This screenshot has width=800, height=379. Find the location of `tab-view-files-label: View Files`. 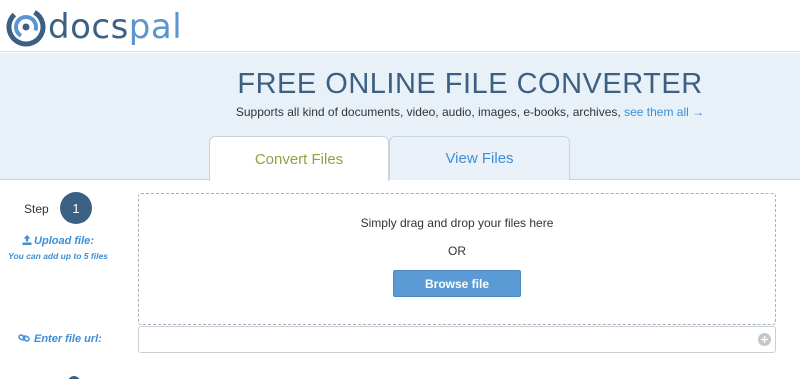

tab-view-files-label: View Files is located at coordinates (479, 158).